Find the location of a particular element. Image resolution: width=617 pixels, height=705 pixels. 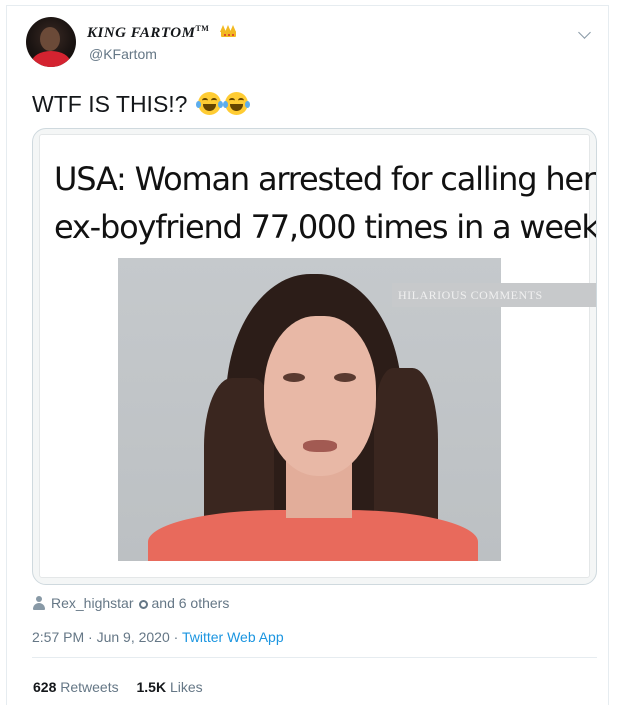

watermark: HILARIOUS COMMENTS is located at coordinates (494, 295).